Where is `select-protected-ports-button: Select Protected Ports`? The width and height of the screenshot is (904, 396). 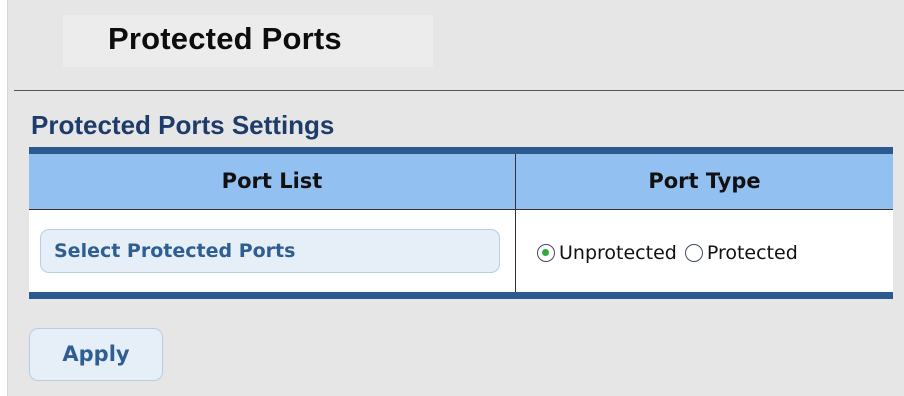
select-protected-ports-button: Select Protected Ports is located at coordinates (270, 251).